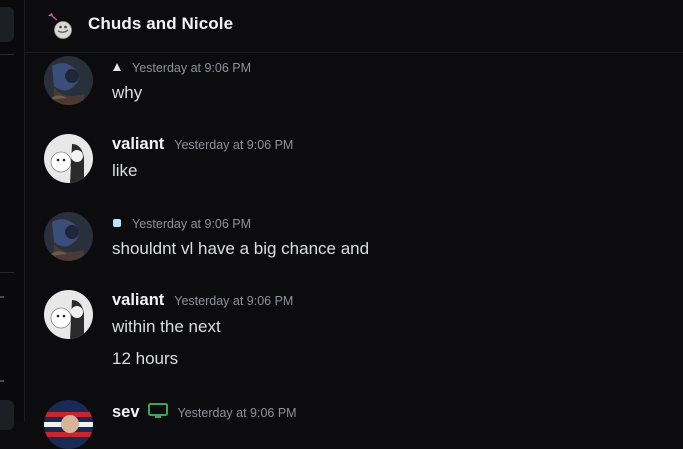 The width and height of the screenshot is (683, 449). I want to click on username: sev, so click(126, 412).